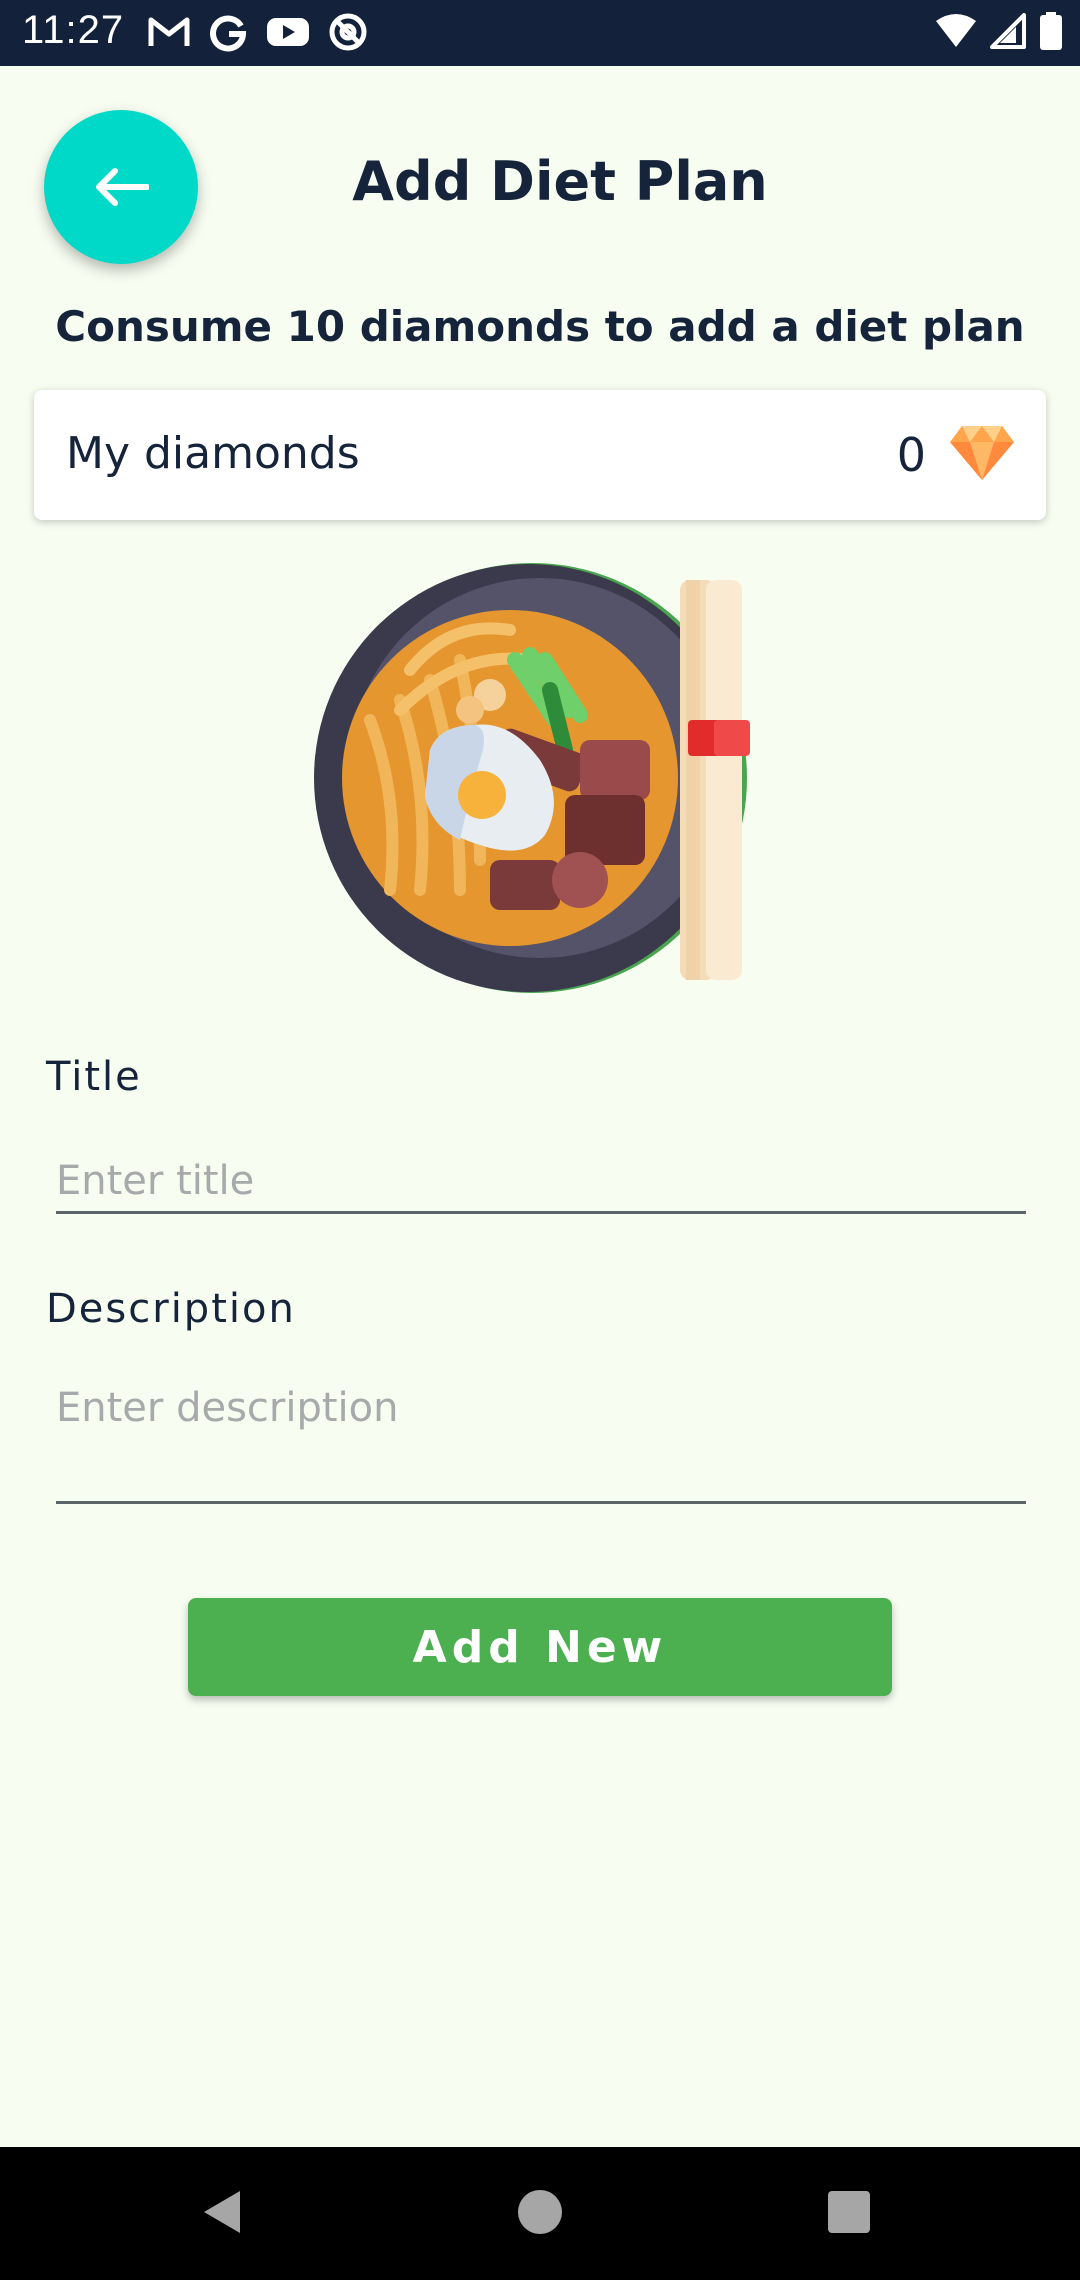 The image size is (1080, 2280). I want to click on system-navigation-bar, so click(540, 2213).